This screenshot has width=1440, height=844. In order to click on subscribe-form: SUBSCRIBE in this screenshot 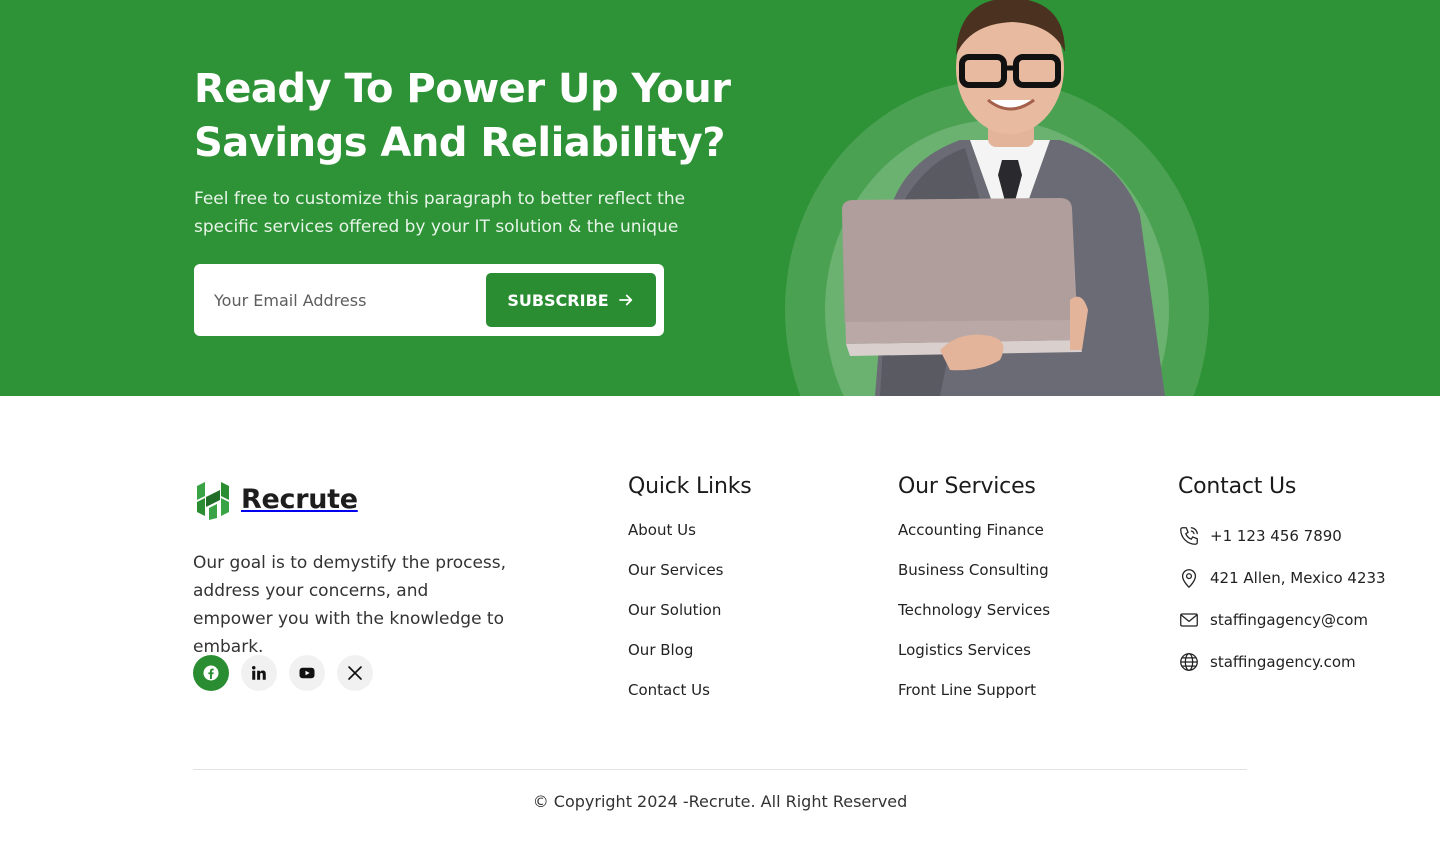, I will do `click(429, 300)`.